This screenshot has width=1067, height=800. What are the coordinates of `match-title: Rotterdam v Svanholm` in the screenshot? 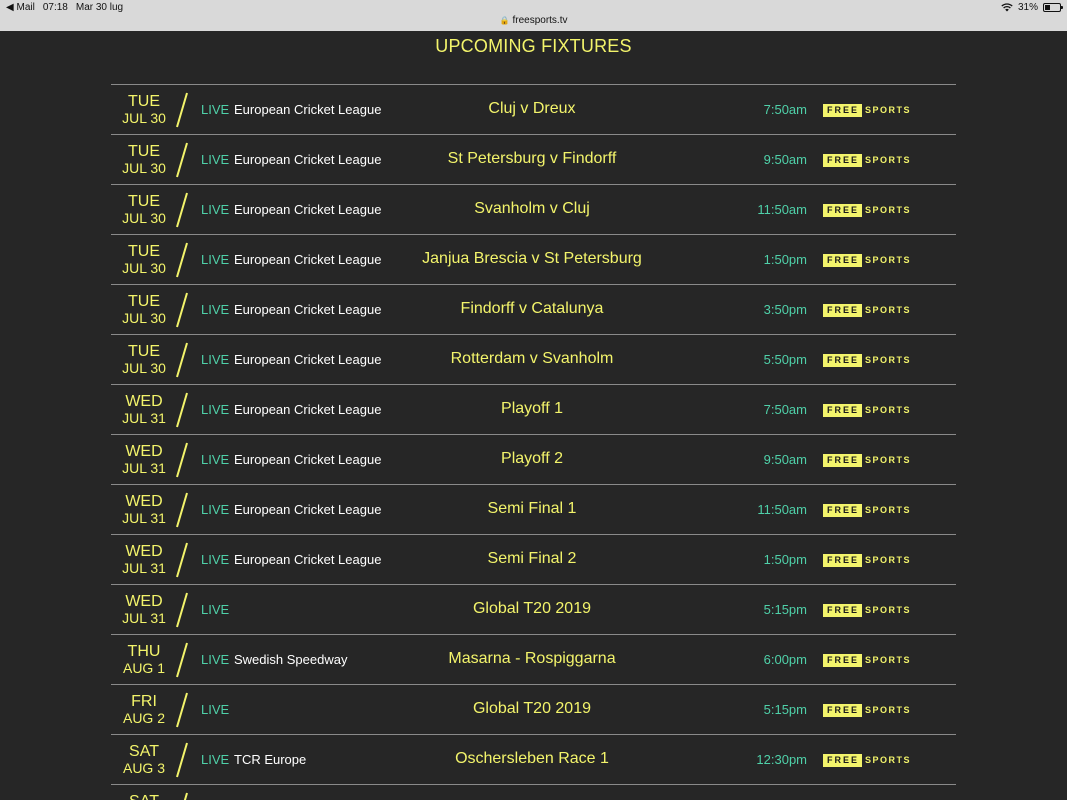 It's located at (532, 359).